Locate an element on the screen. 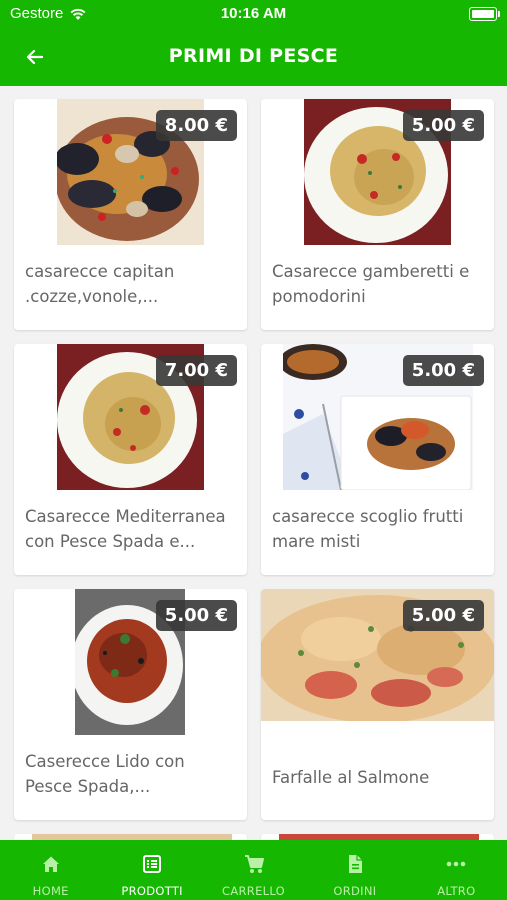 The width and height of the screenshot is (507, 900). tab-home: HOME is located at coordinates (50, 870).